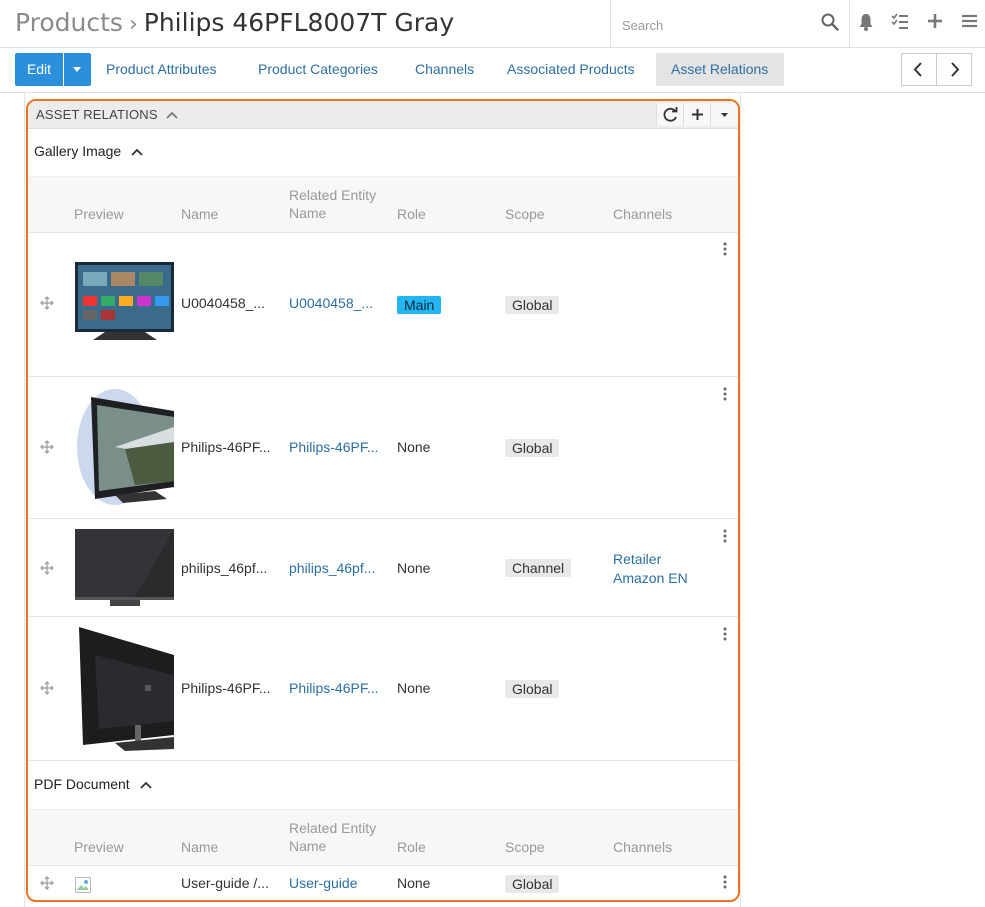 The width and height of the screenshot is (985, 907). What do you see at coordinates (39, 69) in the screenshot?
I see `edit-button: Edit` at bounding box center [39, 69].